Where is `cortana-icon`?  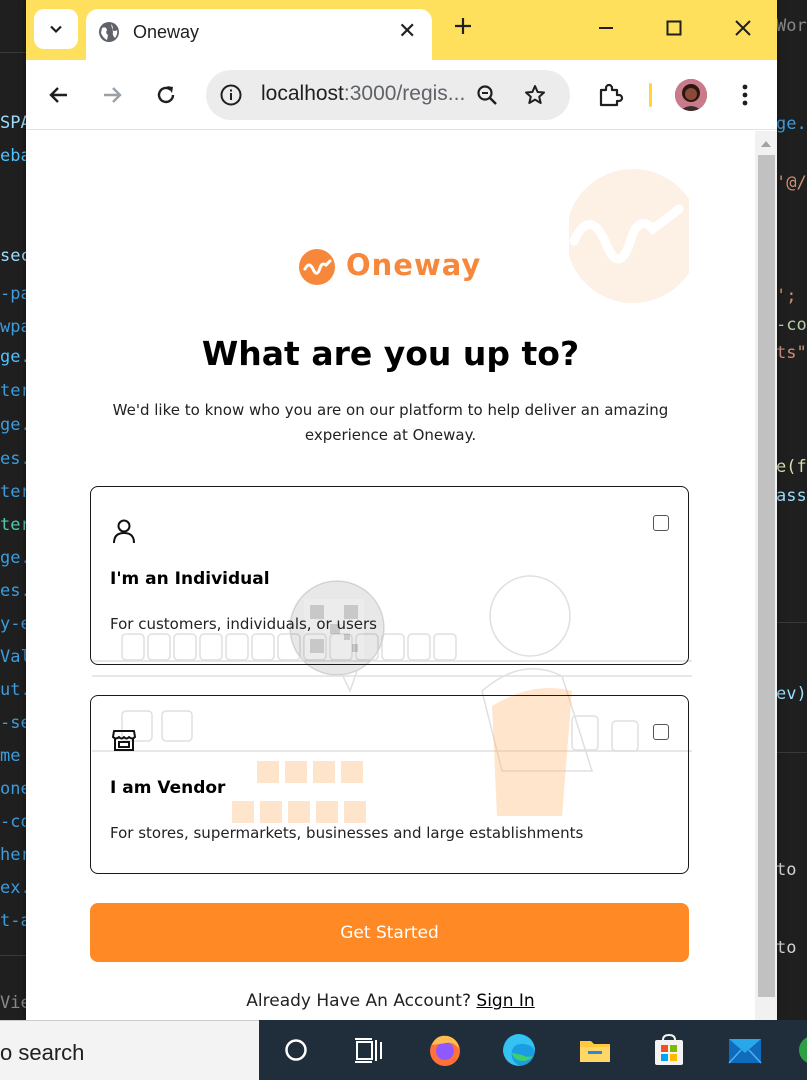 cortana-icon is located at coordinates (296, 1050).